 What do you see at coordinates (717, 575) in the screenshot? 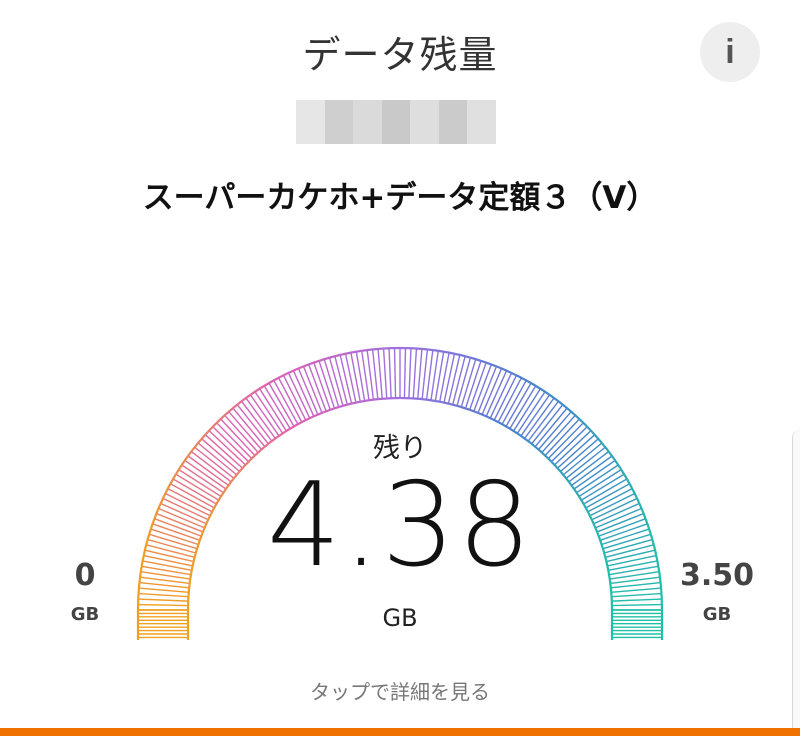
I see `scale-max-value: 3.50` at bounding box center [717, 575].